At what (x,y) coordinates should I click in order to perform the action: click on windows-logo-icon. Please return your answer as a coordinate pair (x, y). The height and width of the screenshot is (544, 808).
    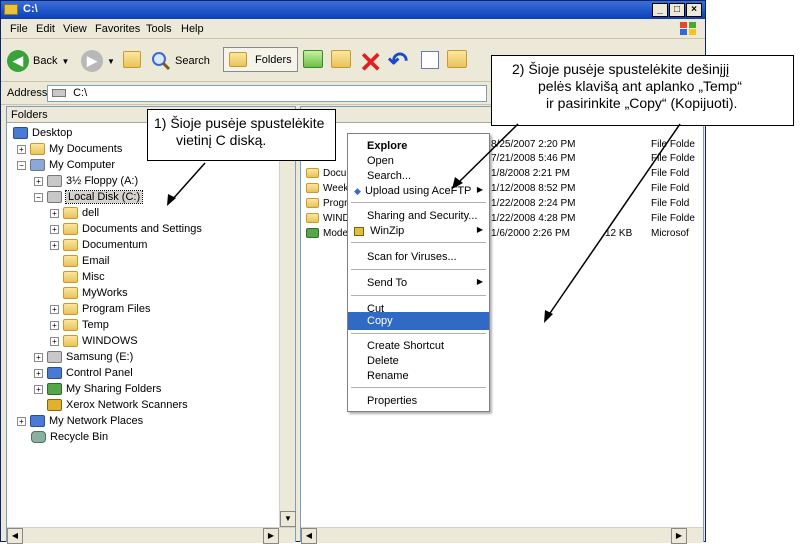
    Looking at the image, I should click on (688, 28).